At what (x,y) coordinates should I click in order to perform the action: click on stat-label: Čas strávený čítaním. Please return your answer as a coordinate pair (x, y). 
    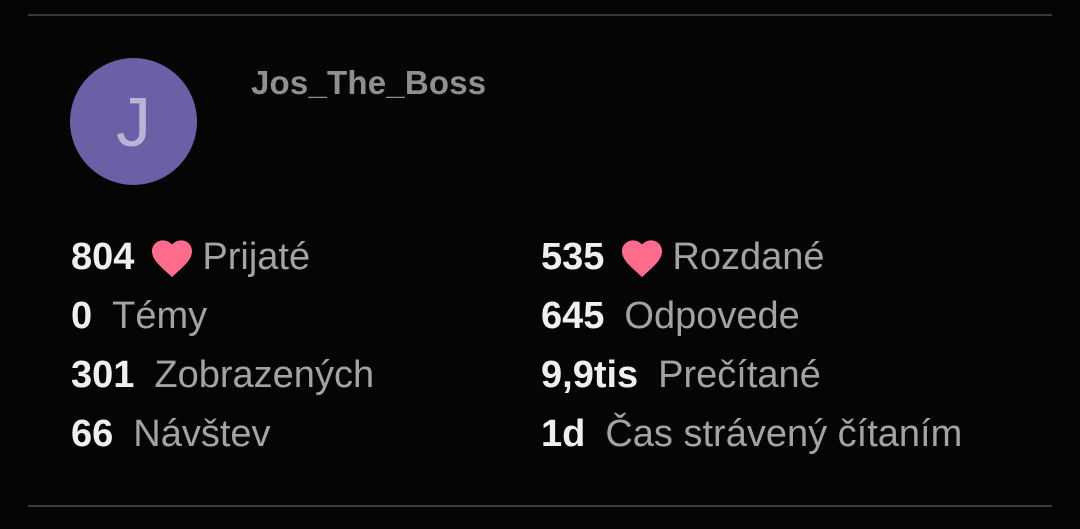
    Looking at the image, I should click on (784, 434).